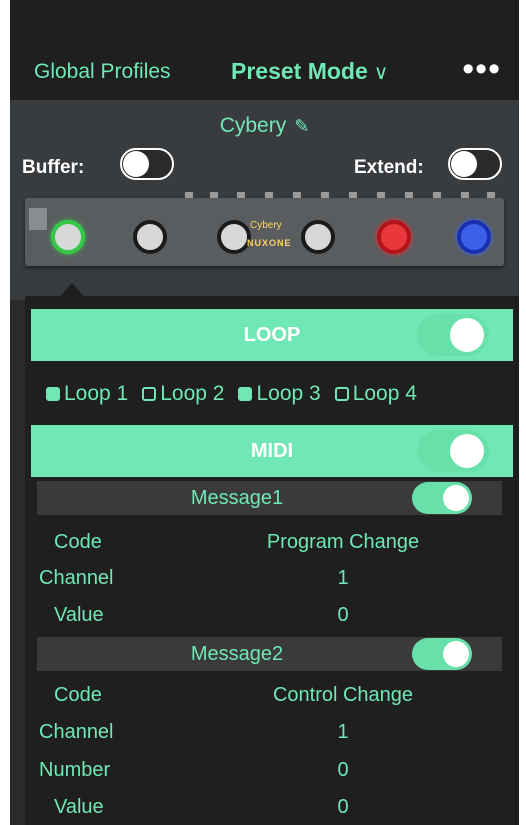 This screenshot has width=526, height=825. What do you see at coordinates (288, 393) in the screenshot?
I see `loop-label: Loop 3` at bounding box center [288, 393].